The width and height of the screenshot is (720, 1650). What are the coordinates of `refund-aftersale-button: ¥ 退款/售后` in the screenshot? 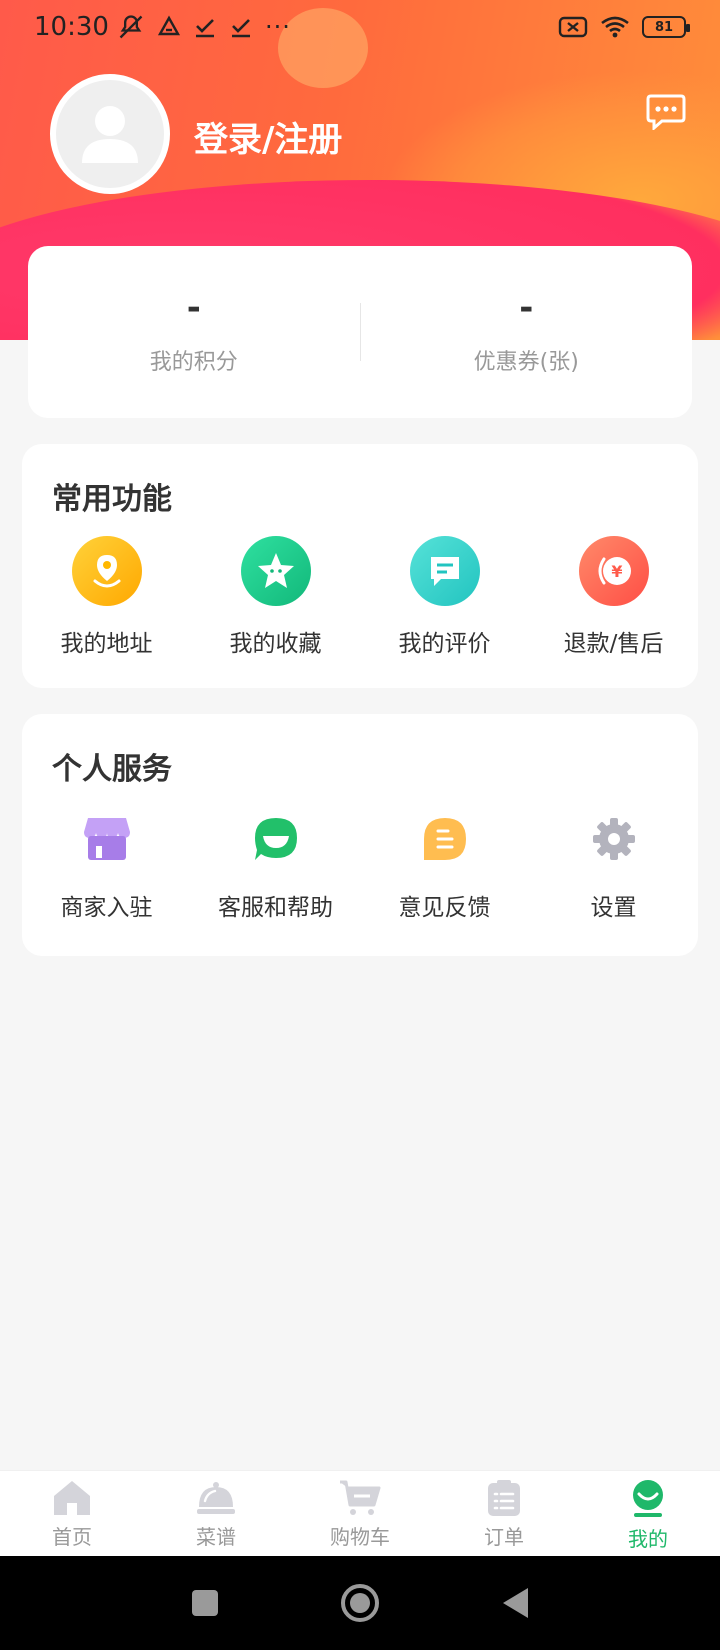 It's located at (613, 597).